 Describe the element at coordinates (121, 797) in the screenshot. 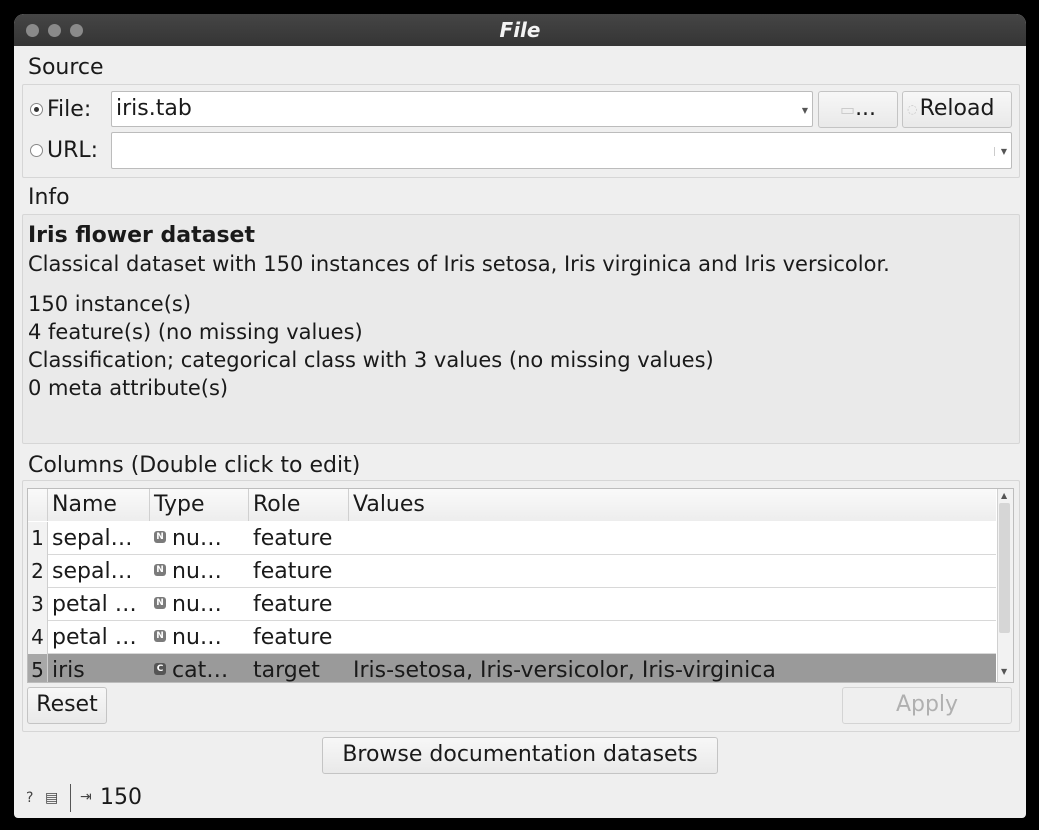

I see `output-count: 150` at that location.